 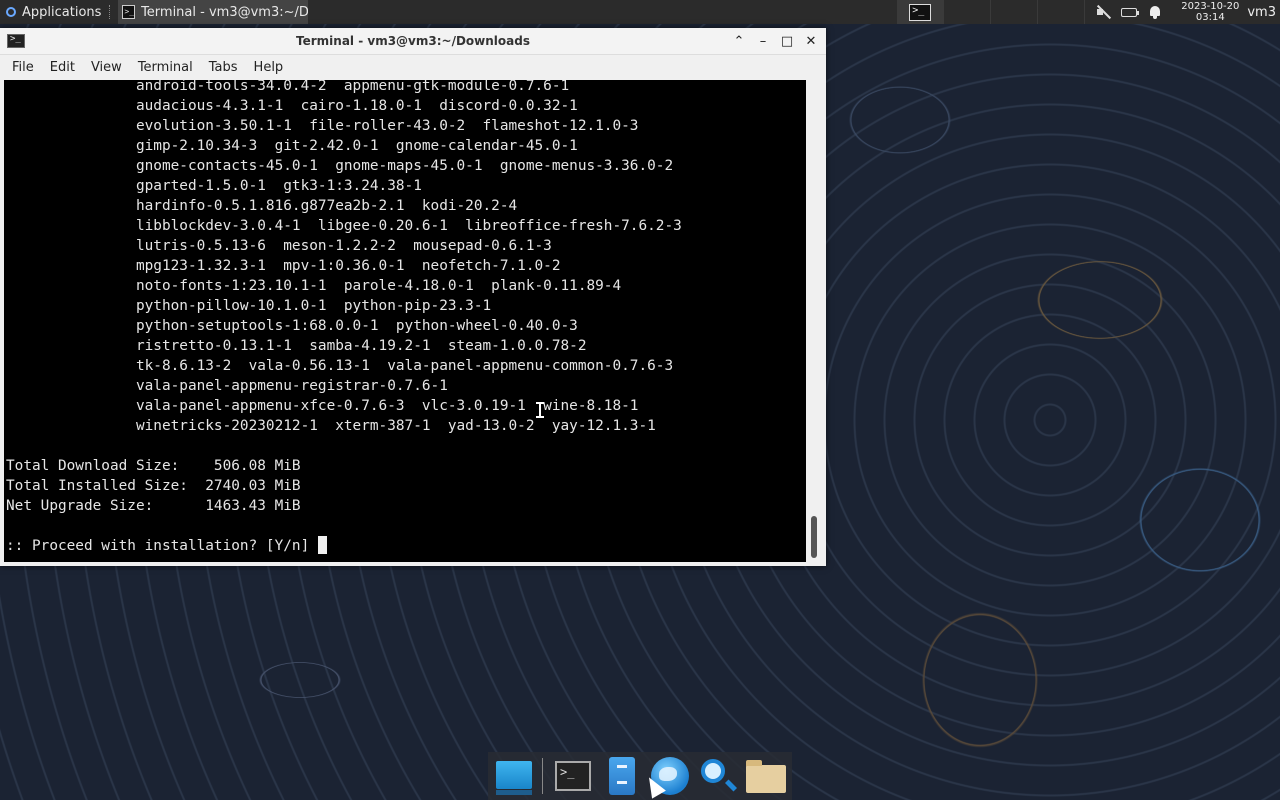 I want to click on terminal-line: python-pillow-10.1.0-1 python-pip-23.3-1, so click(x=249, y=306).